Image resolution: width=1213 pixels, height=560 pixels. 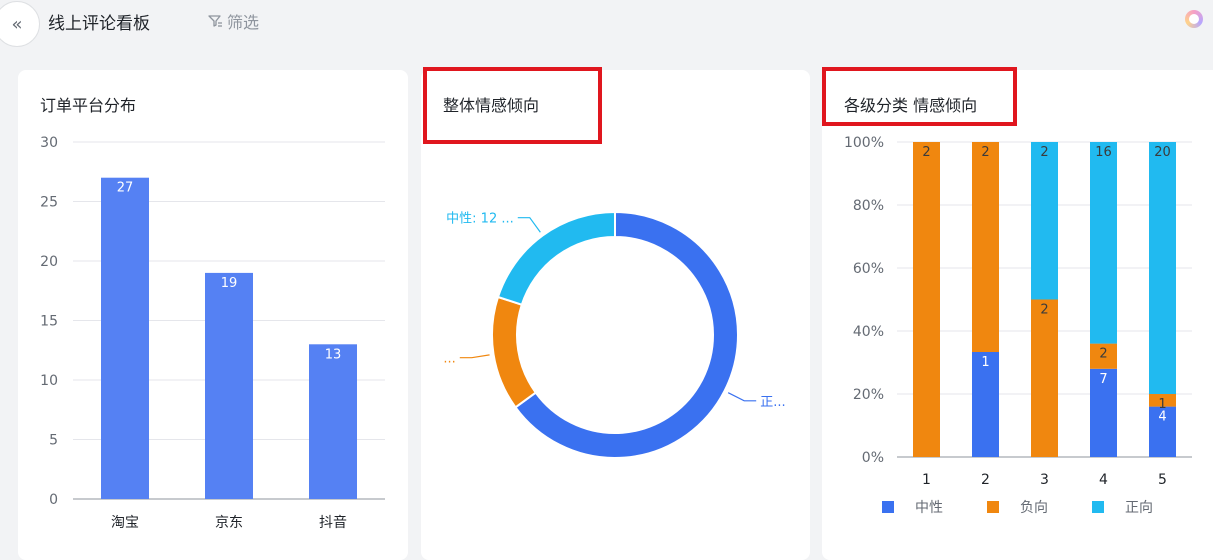 I want to click on y-tick-label: 5, so click(x=53, y=441).